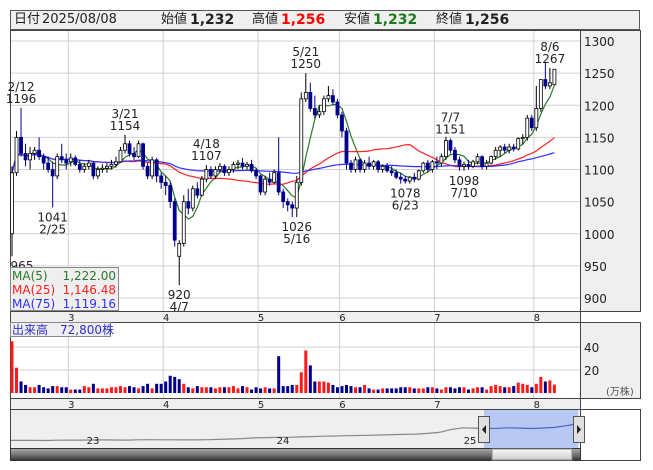  Describe the element at coordinates (33, 304) in the screenshot. I see `ma75-label: MA(75)` at that location.